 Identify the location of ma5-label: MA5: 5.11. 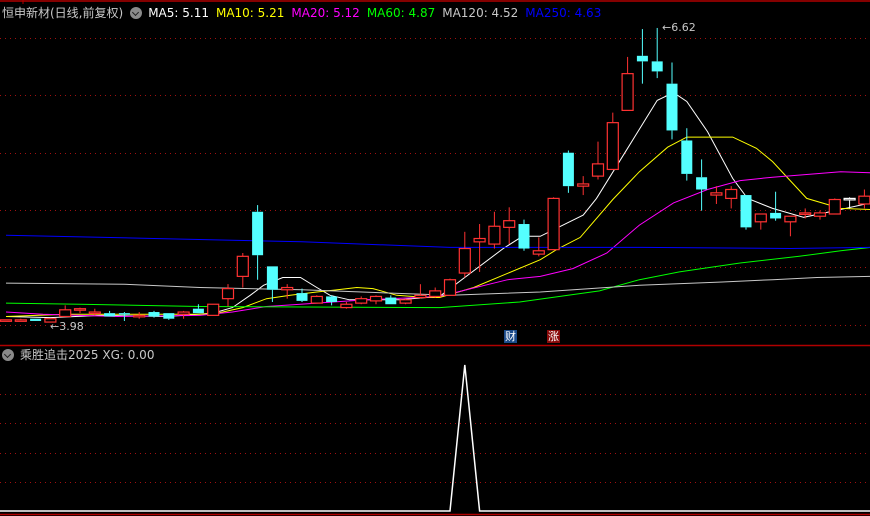
(178, 12).